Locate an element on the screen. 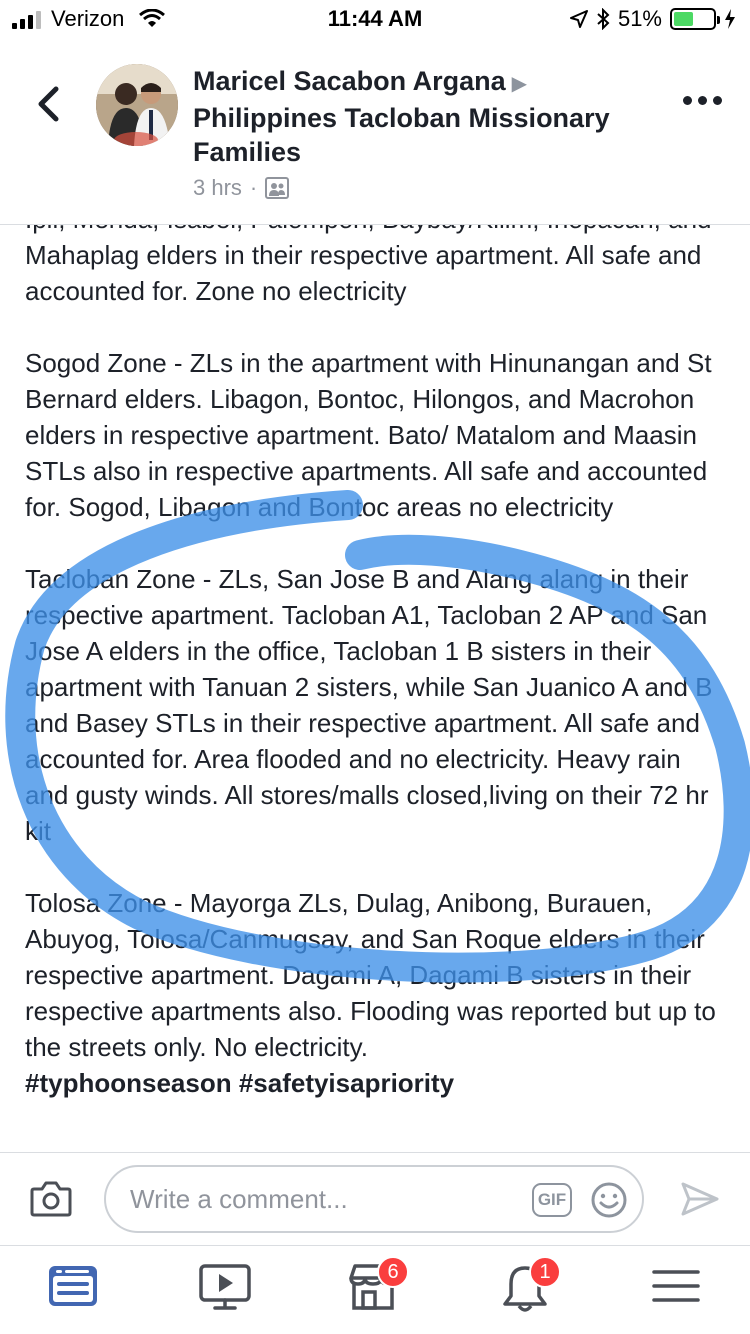 The height and width of the screenshot is (1334, 750). video-icon is located at coordinates (225, 1287).